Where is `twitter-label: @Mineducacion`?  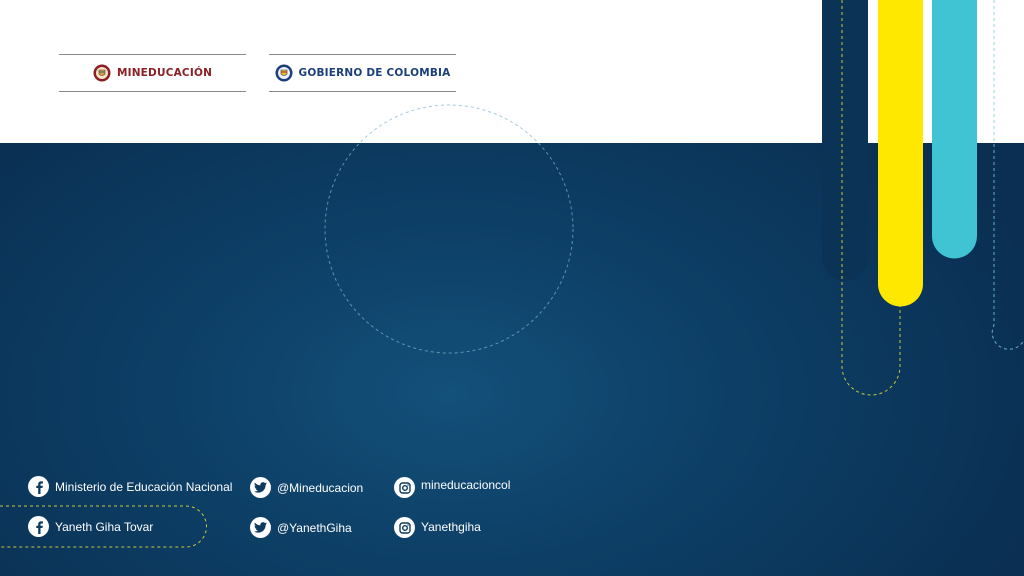 twitter-label: @Mineducacion is located at coordinates (320, 487).